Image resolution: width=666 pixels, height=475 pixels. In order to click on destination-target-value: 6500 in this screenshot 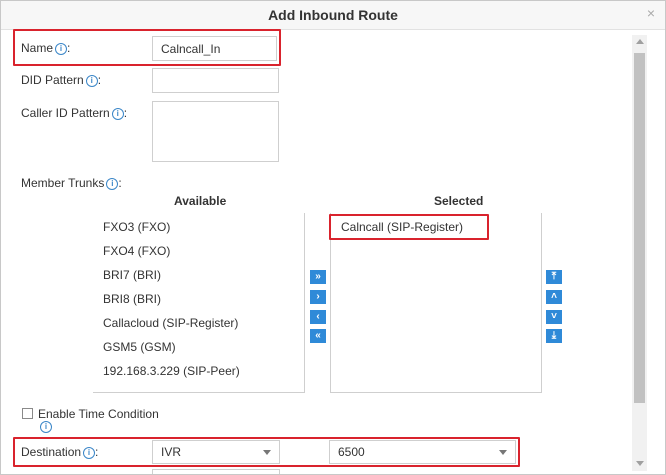, I will do `click(351, 452)`.